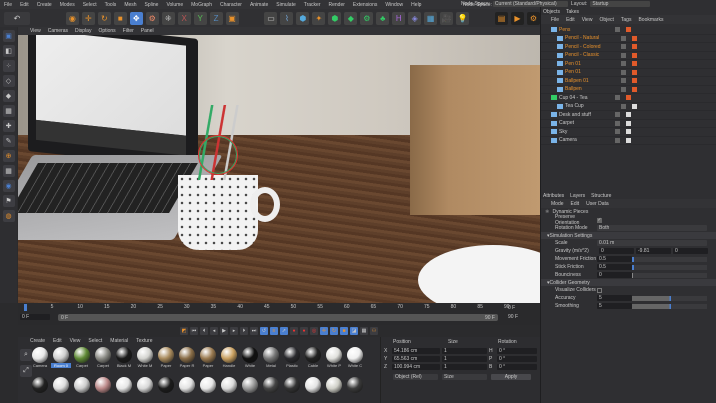 This screenshot has width=716, height=403. What do you see at coordinates (231, 5) in the screenshot?
I see `menu-character: Character` at bounding box center [231, 5].